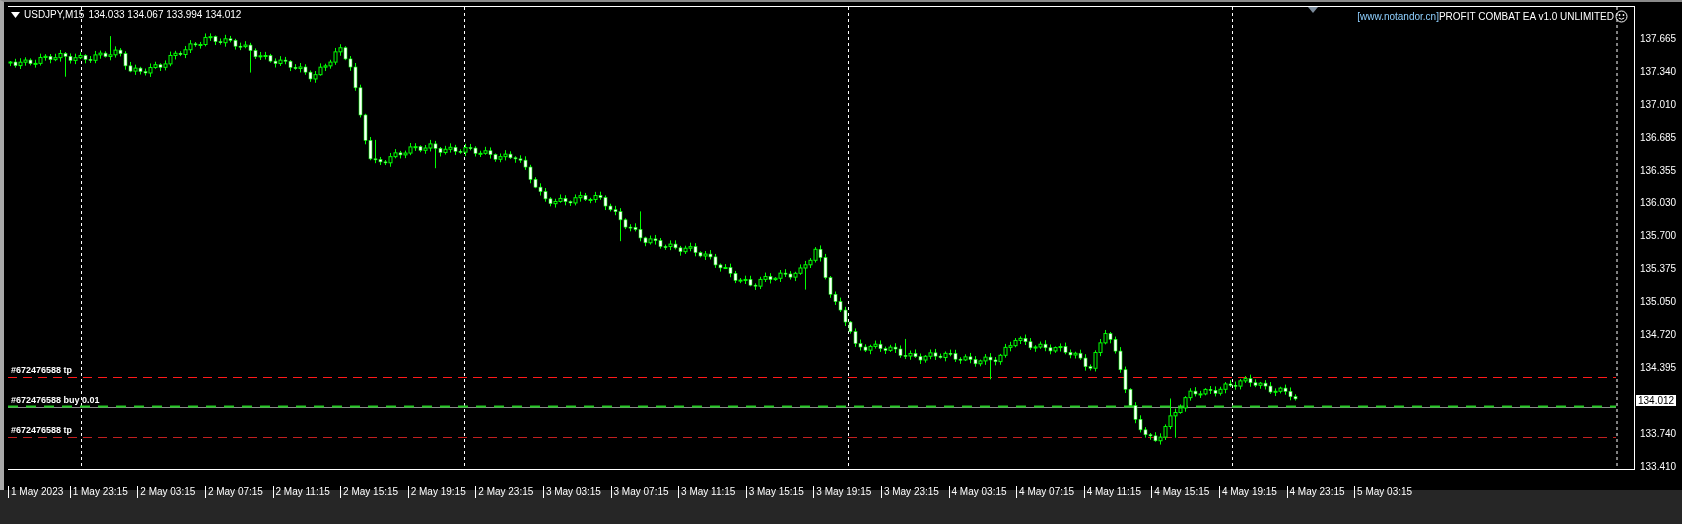 Image resolution: width=1682 pixels, height=524 pixels. Describe the element at coordinates (1658, 203) in the screenshot. I see `price-label: 136.030` at that location.